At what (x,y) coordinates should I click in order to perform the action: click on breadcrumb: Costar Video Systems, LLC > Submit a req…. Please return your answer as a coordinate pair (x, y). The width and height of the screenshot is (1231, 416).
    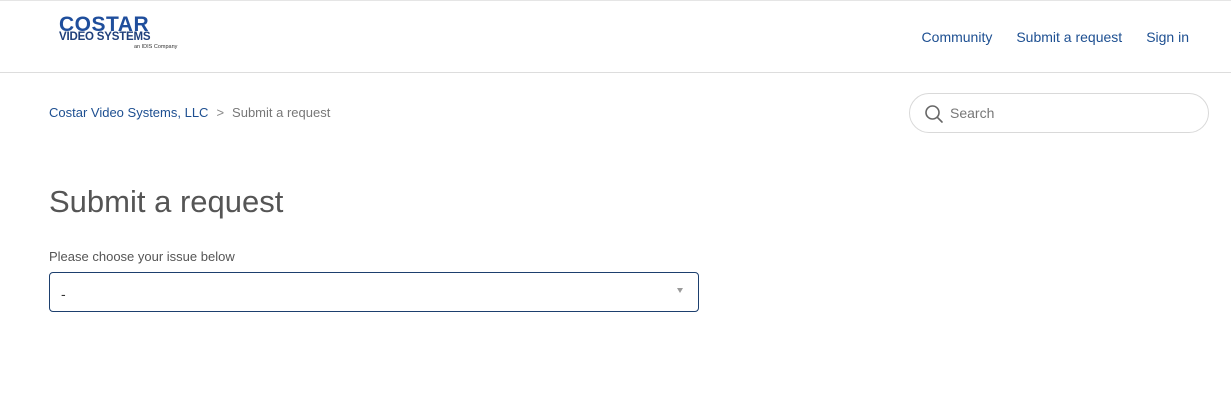
    Looking at the image, I should click on (189, 113).